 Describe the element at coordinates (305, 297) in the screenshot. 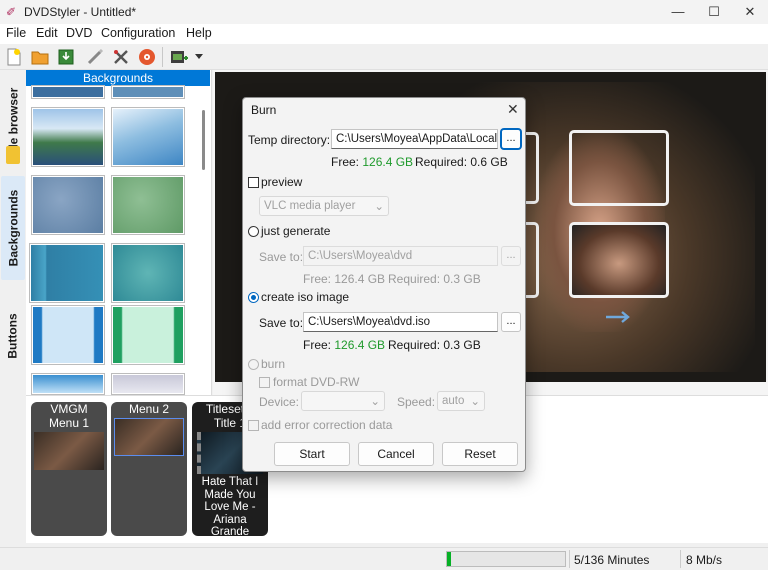

I see `create-iso-label: create iso image` at that location.